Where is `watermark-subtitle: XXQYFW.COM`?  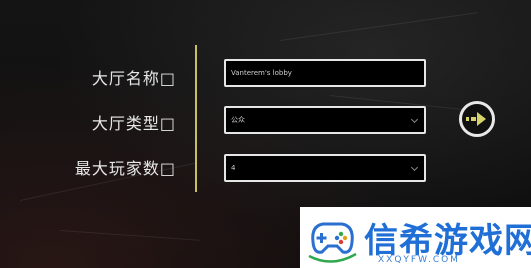
watermark-subtitle: XXQYFW.COM is located at coordinates (419, 260).